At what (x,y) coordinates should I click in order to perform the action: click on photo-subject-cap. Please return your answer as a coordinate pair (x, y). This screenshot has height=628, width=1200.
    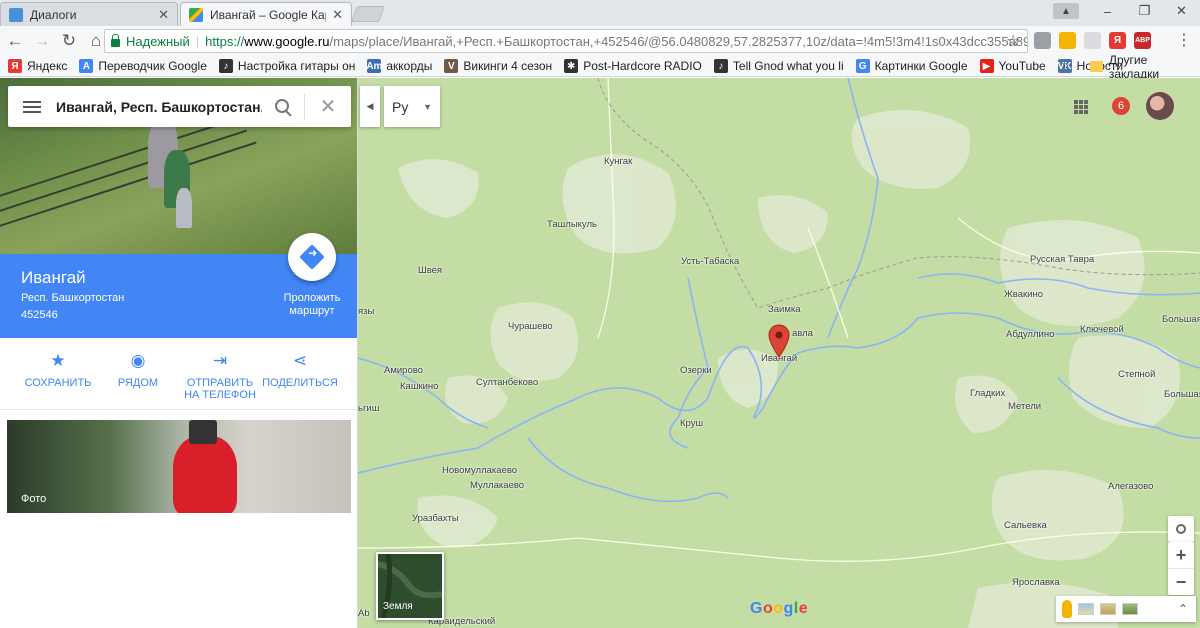
    Looking at the image, I should click on (203, 432).